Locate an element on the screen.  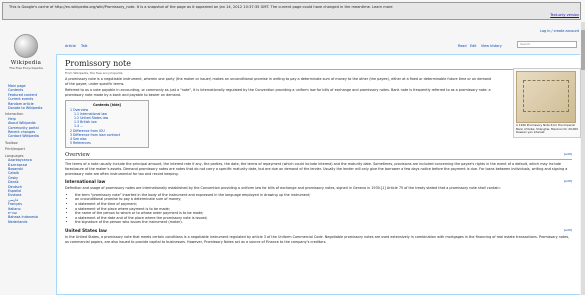
page-subtitle: From Wikipedia, the free encyclopedia is located at coordinates (94, 73).